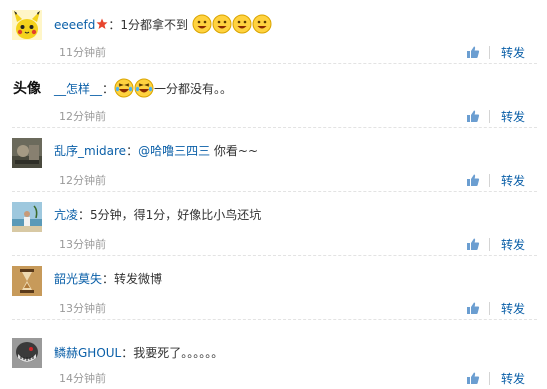 The width and height of the screenshot is (547, 389). I want to click on comment-text-line: __怎样__： 一分都没有。。, so click(270, 88).